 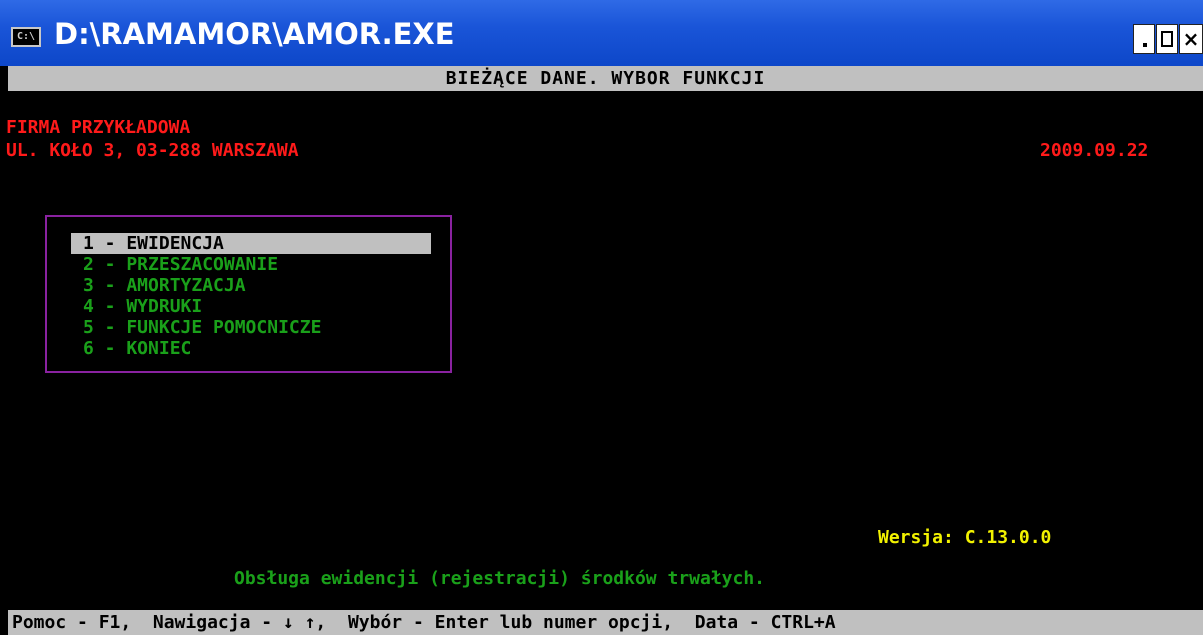 What do you see at coordinates (251, 348) in the screenshot?
I see `menu-item-koniec: 6 - KONIEC` at bounding box center [251, 348].